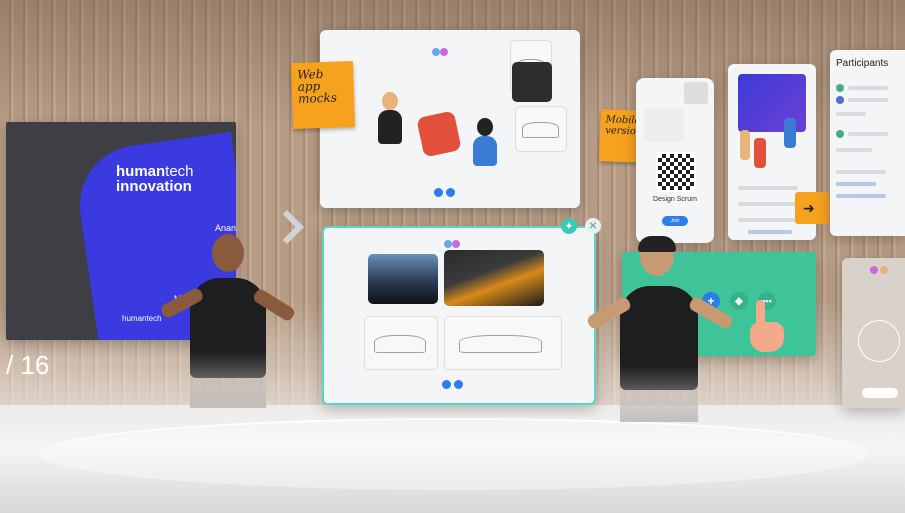  Describe the element at coordinates (880, 393) in the screenshot. I see `control-button` at that location.